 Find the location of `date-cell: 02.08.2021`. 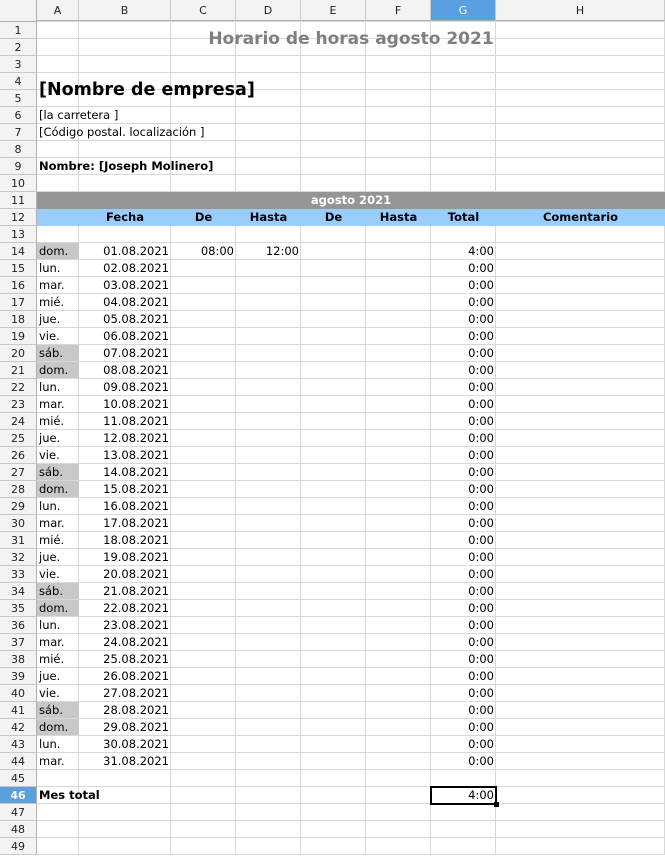

date-cell: 02.08.2021 is located at coordinates (125, 268).